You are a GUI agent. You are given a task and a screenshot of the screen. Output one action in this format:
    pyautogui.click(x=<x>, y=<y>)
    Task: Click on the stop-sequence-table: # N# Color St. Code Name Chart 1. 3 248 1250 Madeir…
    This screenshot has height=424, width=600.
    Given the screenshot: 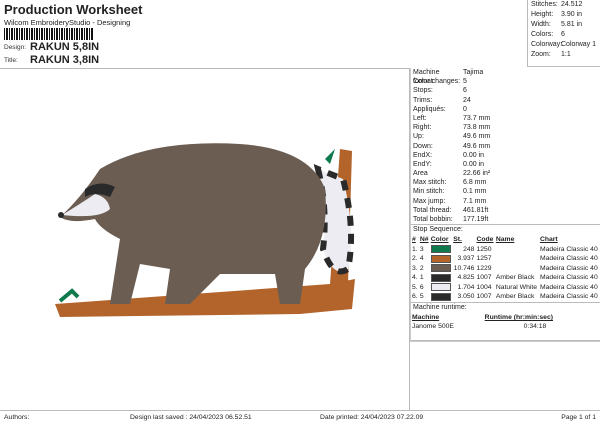 What is the action you would take?
    pyautogui.click(x=505, y=268)
    